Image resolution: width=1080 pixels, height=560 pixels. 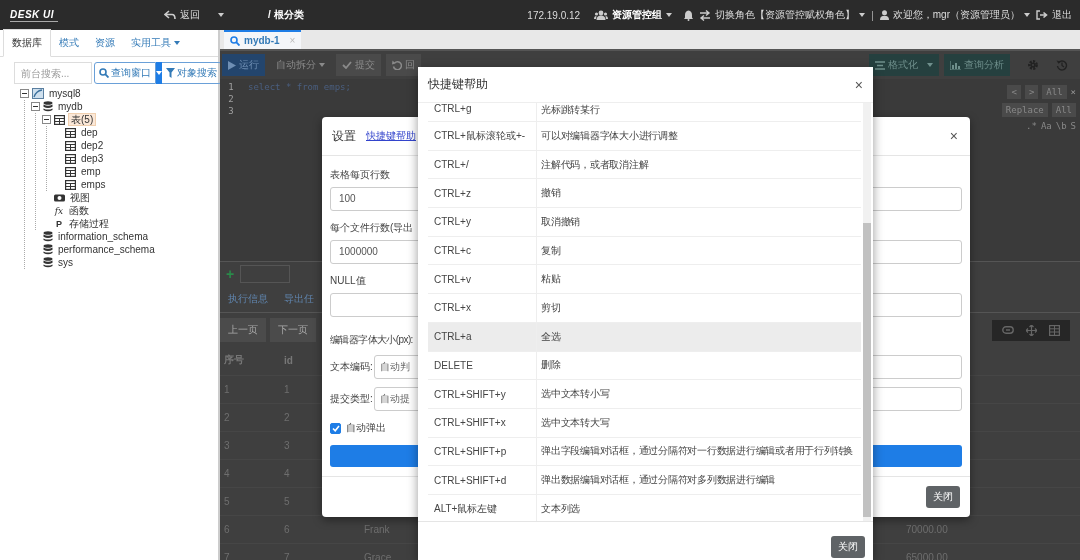 I want to click on user-icon, so click(x=884, y=15).